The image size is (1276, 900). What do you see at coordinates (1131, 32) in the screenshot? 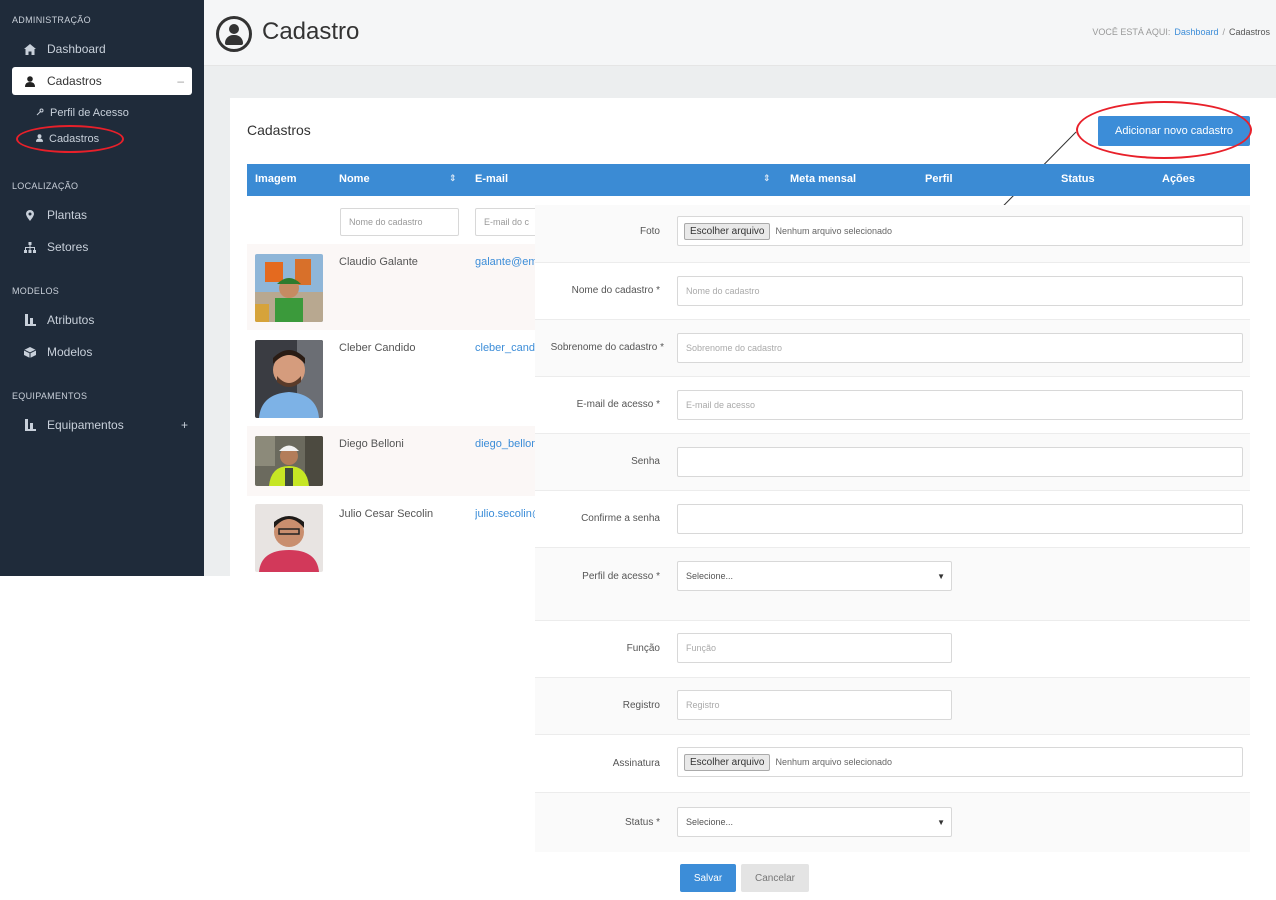
I see `breadcrumb-prefix: VOCÊ ESTÁ AQUI:` at bounding box center [1131, 32].